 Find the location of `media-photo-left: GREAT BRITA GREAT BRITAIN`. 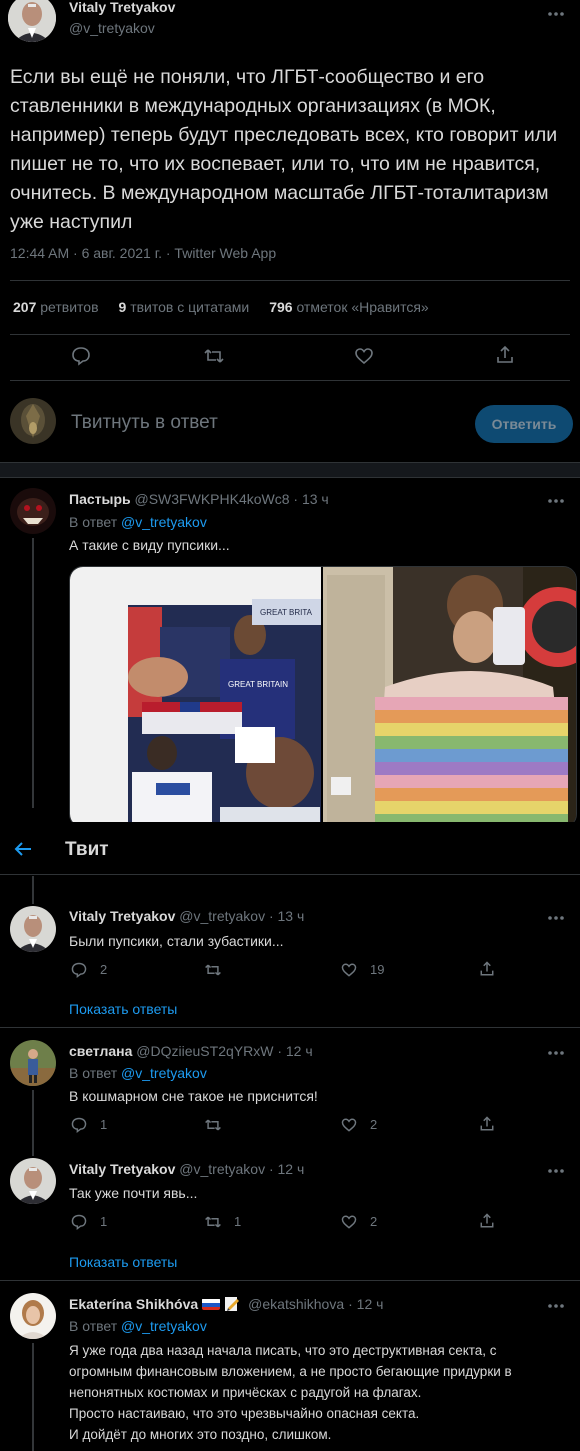

media-photo-left: GREAT BRITA GREAT BRITAIN is located at coordinates (195, 697).